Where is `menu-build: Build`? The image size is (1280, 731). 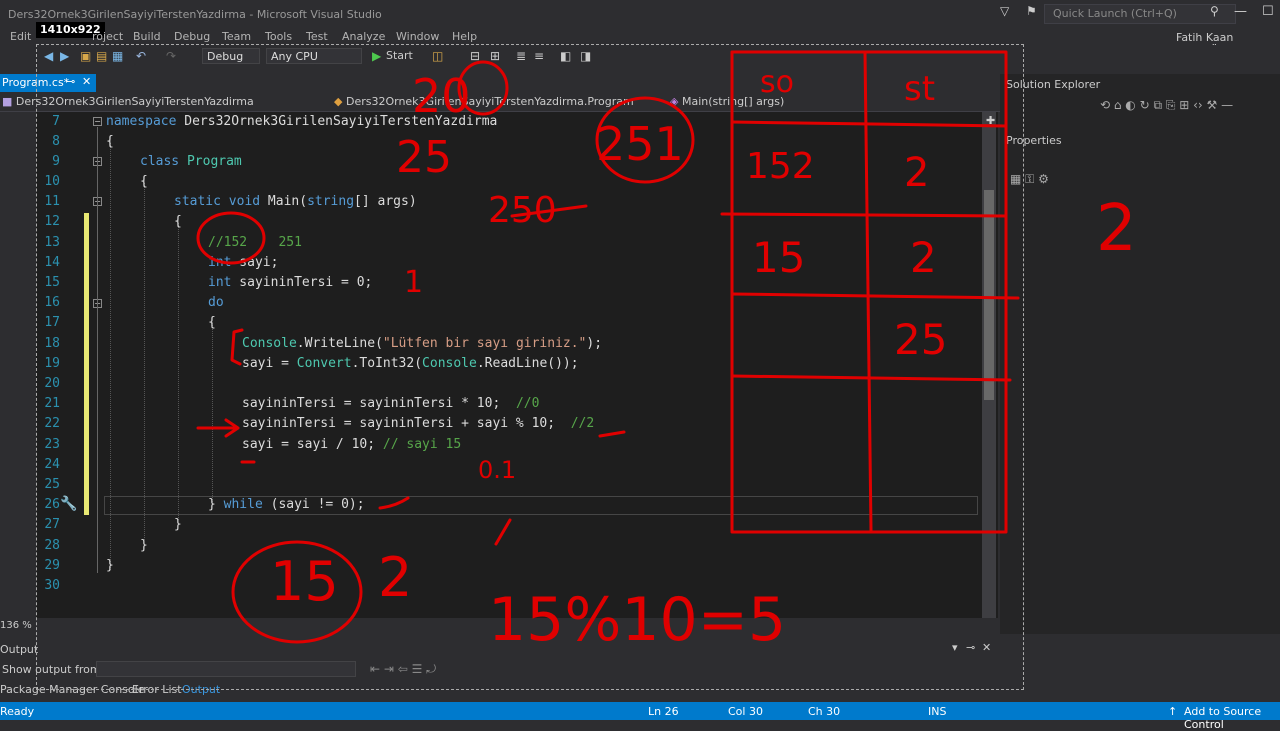
menu-build: Build is located at coordinates (147, 36).